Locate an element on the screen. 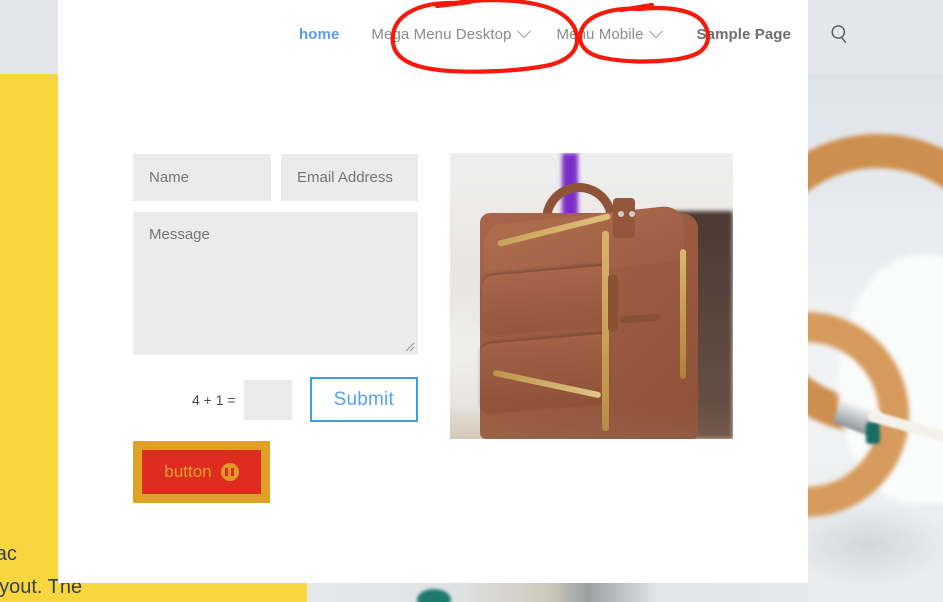 This screenshot has height=602, width=943. pause-icon is located at coordinates (229, 472).